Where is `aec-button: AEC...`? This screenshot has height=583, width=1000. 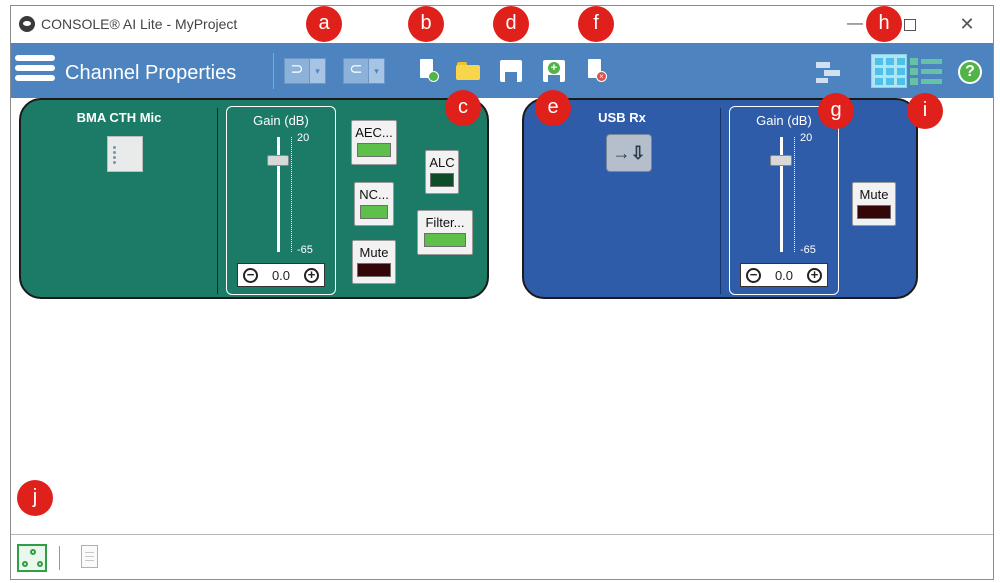
aec-button: AEC... is located at coordinates (374, 142).